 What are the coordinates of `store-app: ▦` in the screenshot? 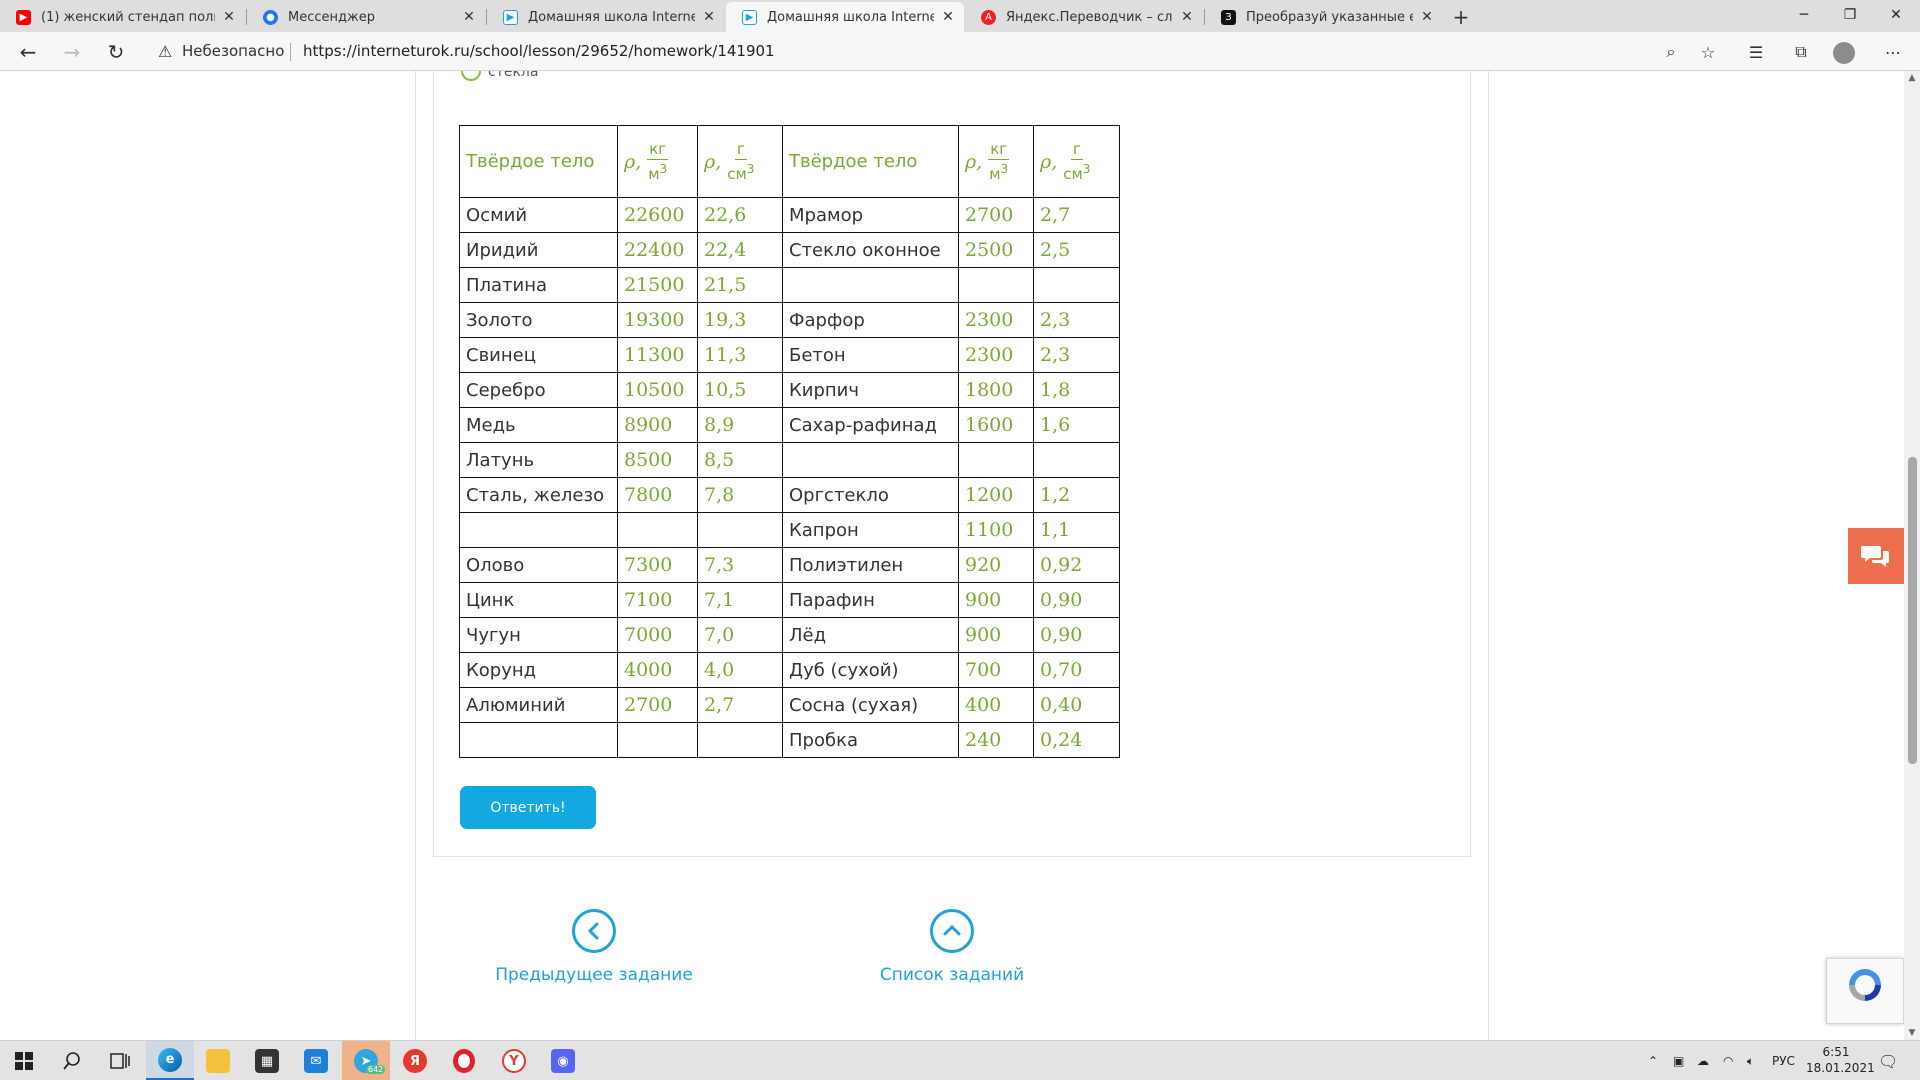 It's located at (267, 1060).